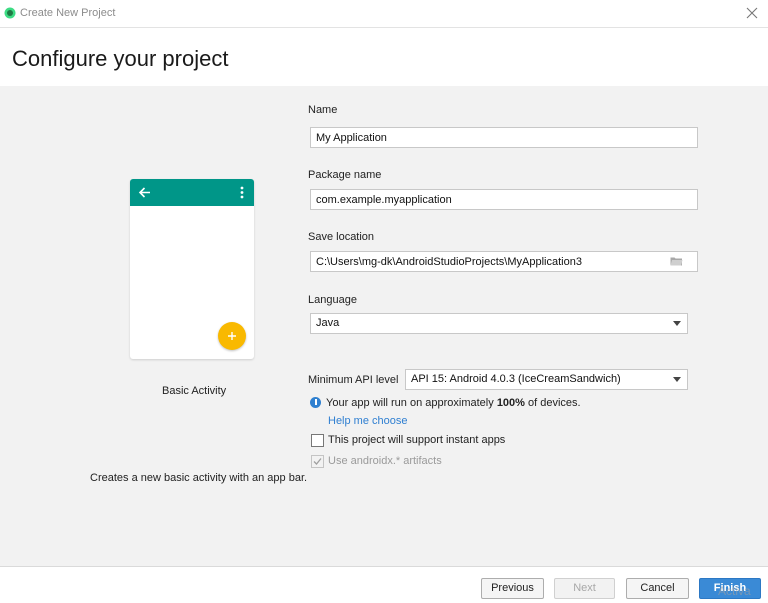 The image size is (768, 603). What do you see at coordinates (384, 14) in the screenshot?
I see `title-bar: Create New Project` at bounding box center [384, 14].